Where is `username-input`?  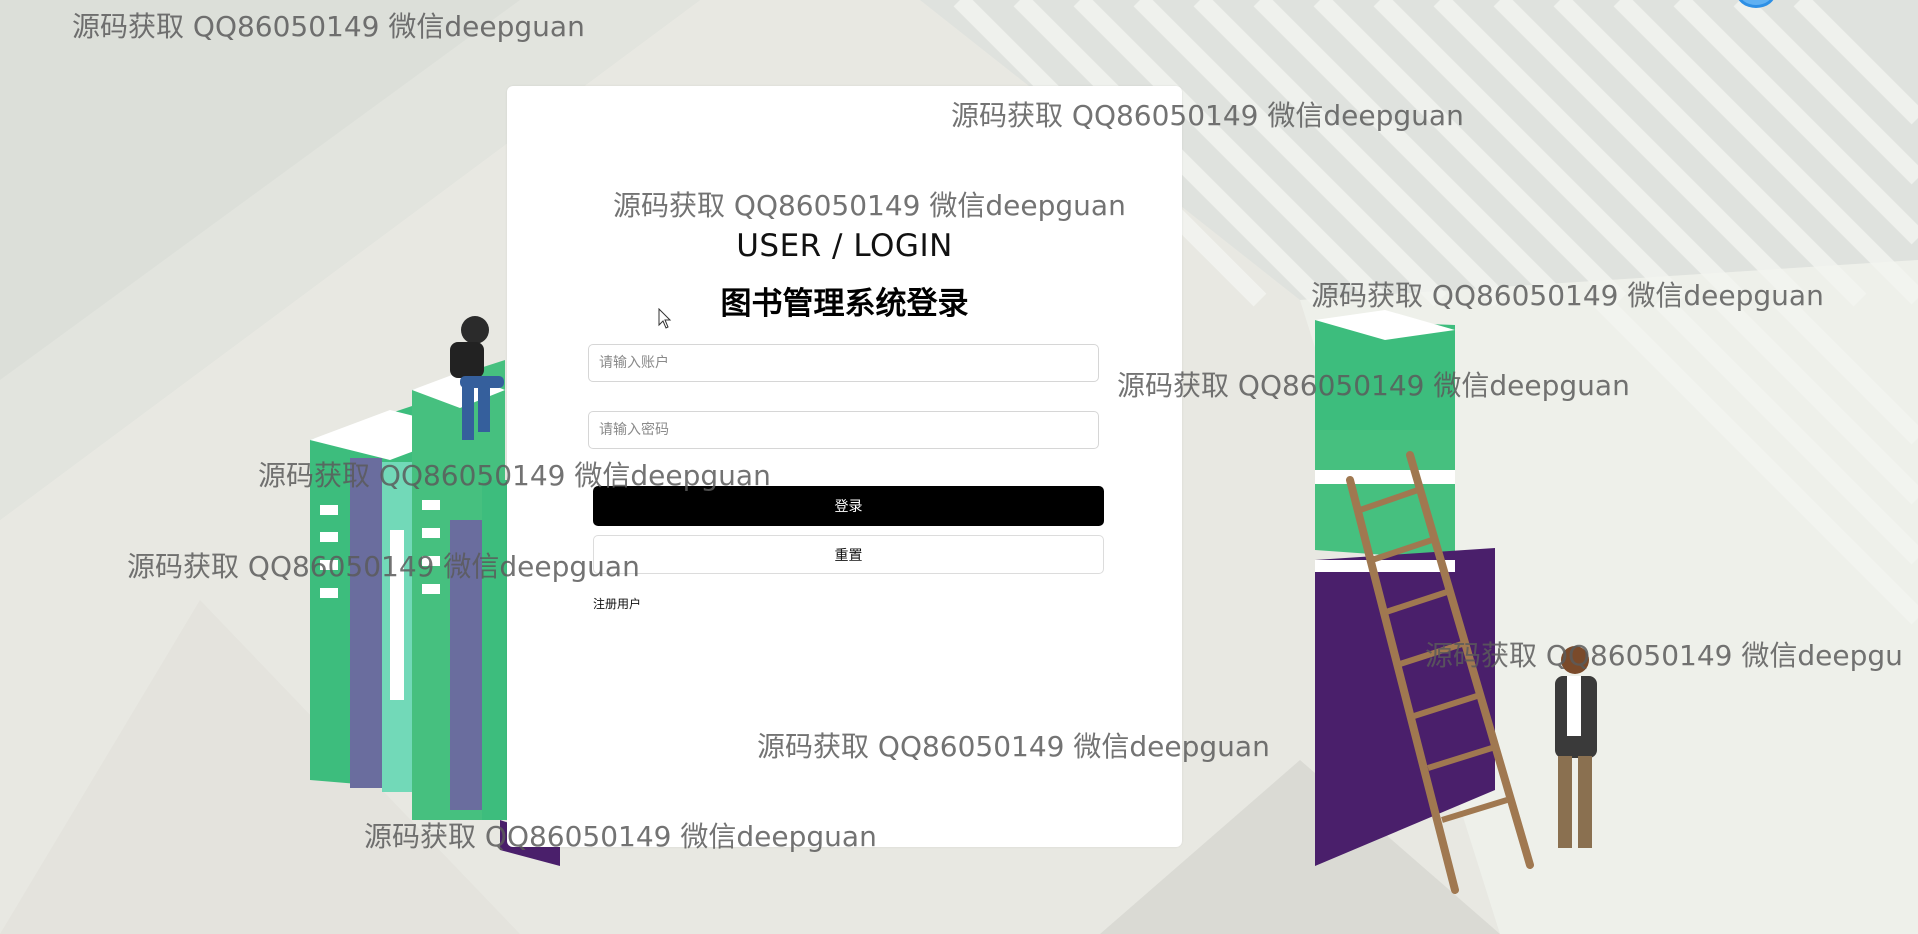 username-input is located at coordinates (843, 363).